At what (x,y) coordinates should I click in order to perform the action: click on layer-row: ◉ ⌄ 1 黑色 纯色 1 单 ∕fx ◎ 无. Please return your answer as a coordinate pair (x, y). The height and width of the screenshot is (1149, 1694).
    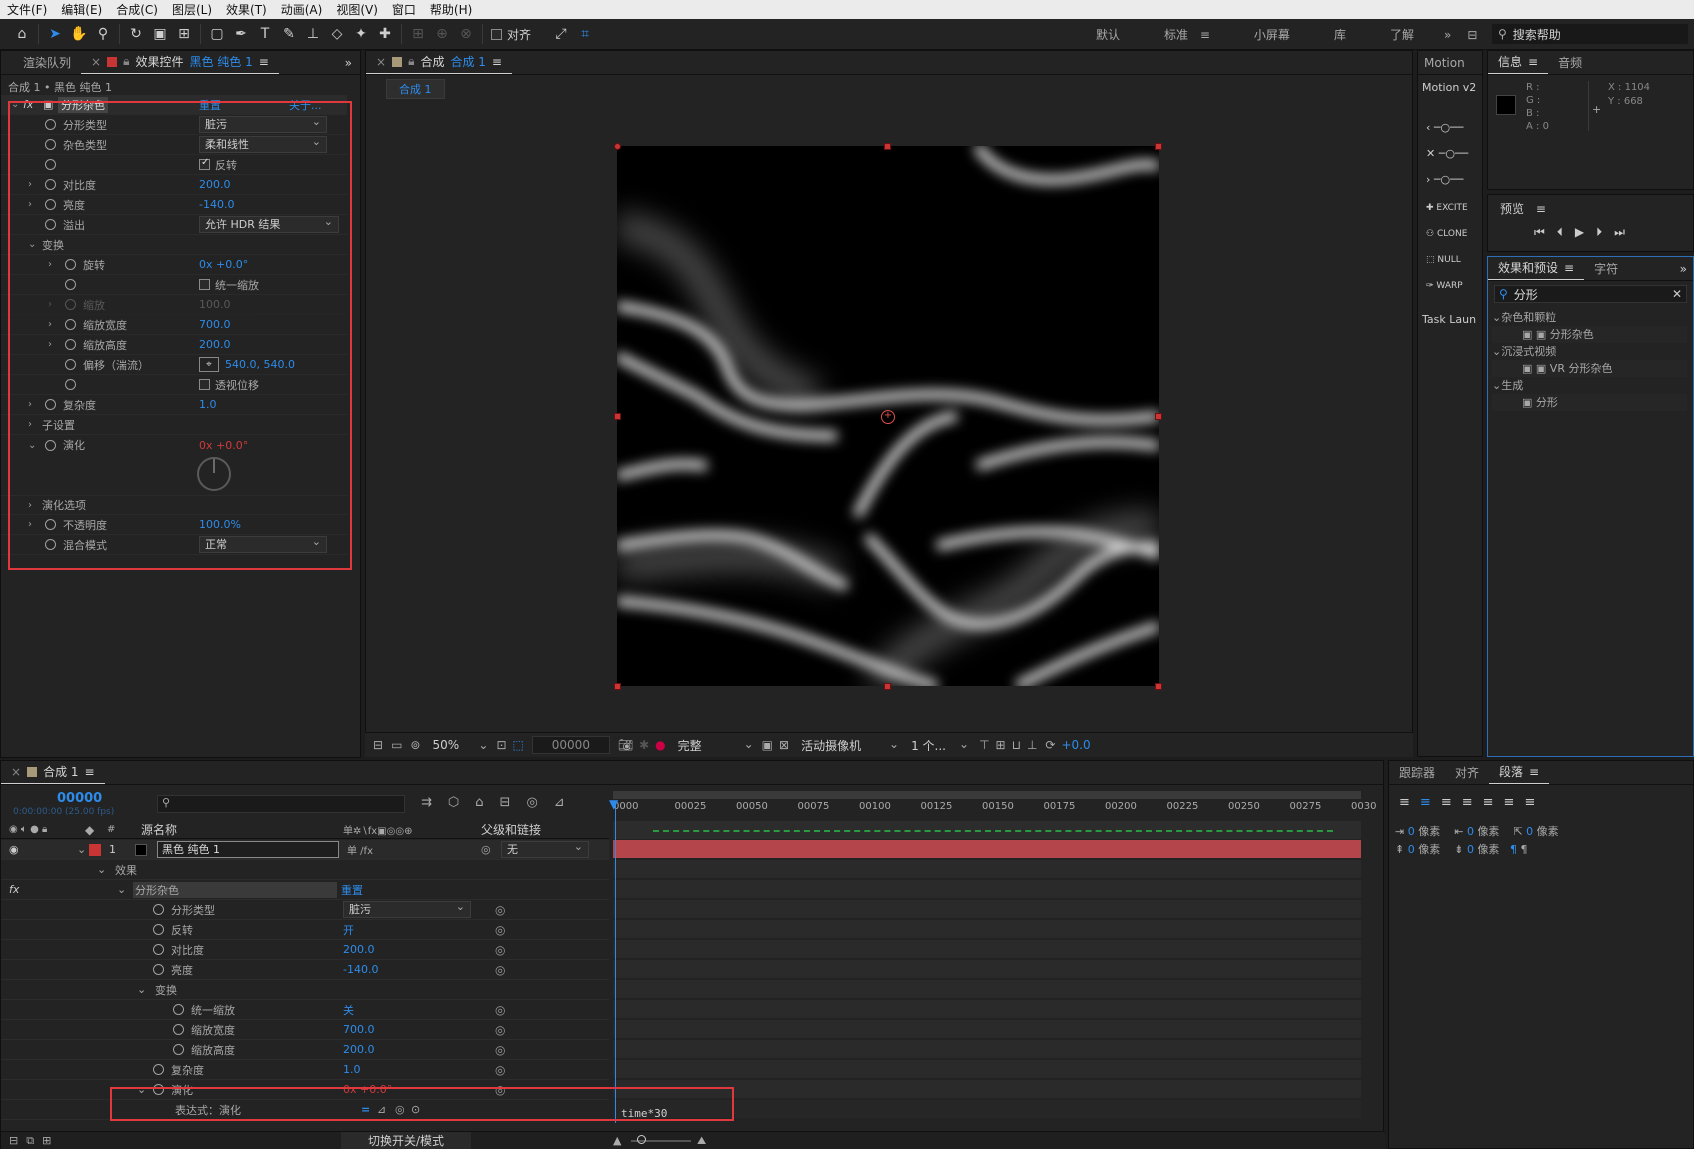
    Looking at the image, I should click on (305, 849).